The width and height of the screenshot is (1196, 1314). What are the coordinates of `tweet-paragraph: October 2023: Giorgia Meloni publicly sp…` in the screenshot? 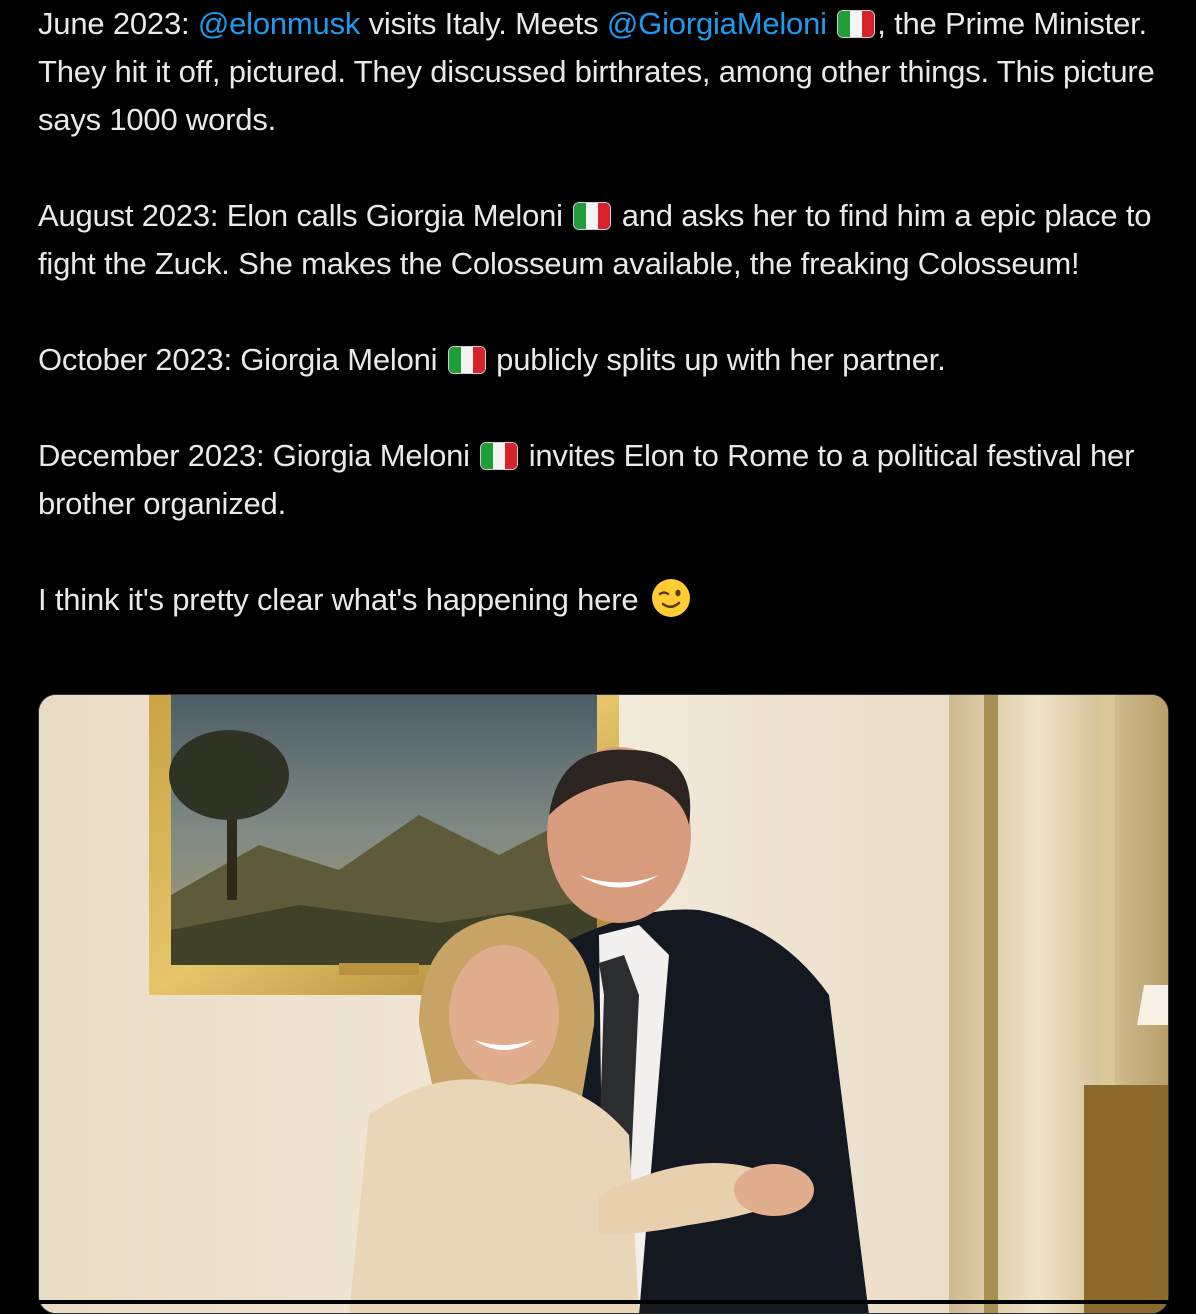 It's located at (608, 360).